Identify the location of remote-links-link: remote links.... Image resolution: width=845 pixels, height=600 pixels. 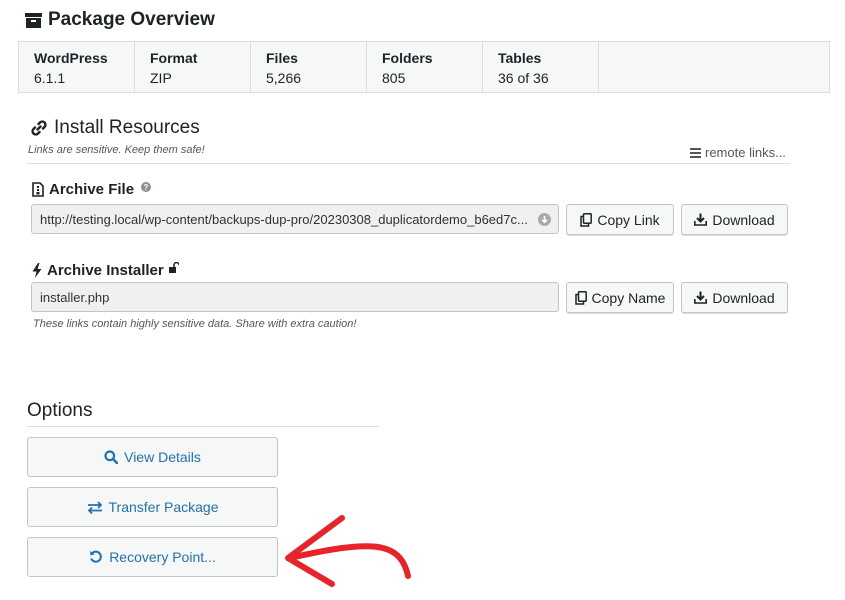
(738, 152).